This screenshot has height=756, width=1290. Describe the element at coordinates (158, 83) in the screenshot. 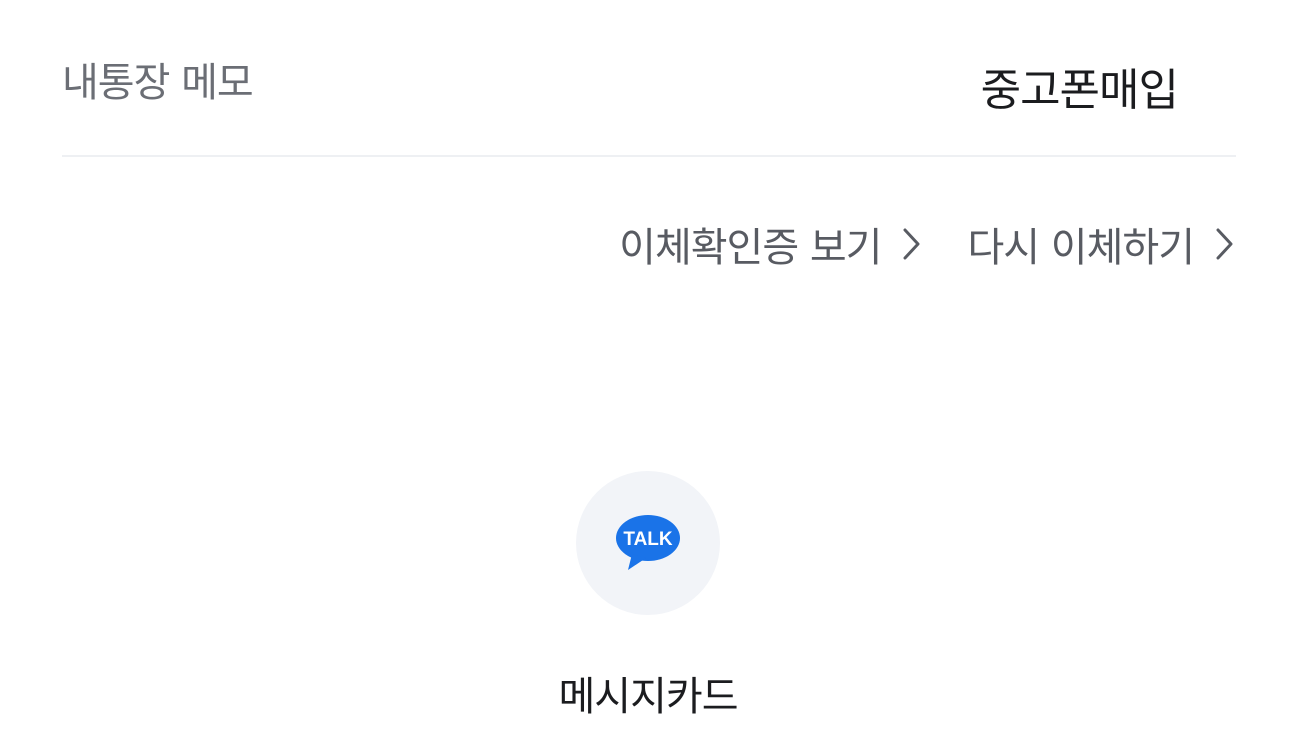

I see `memo-label: 내통장 메모` at that location.